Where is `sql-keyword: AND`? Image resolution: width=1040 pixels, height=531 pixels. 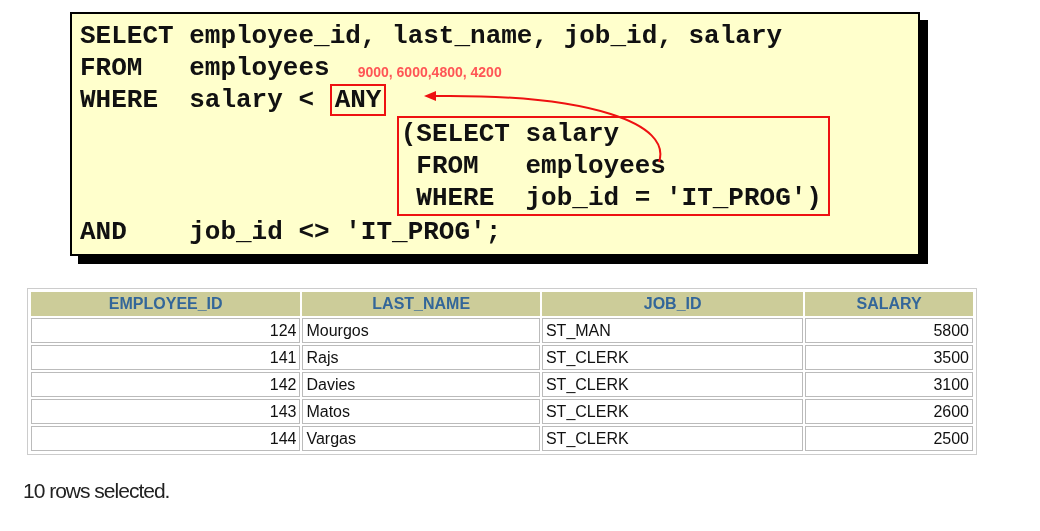 sql-keyword: AND is located at coordinates (104, 232).